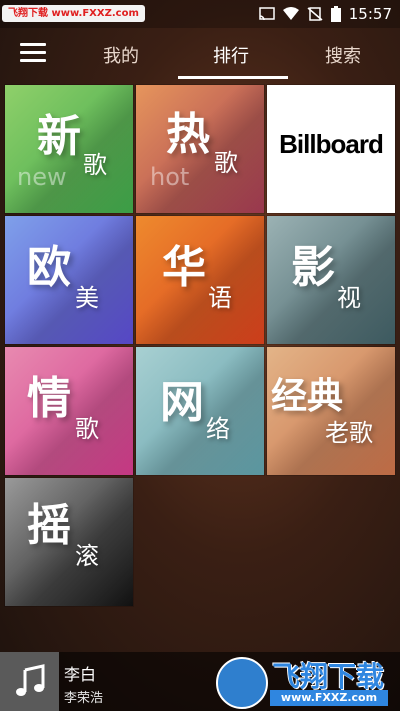 This screenshot has width=400, height=711. I want to click on battery-icon, so click(335, 14).